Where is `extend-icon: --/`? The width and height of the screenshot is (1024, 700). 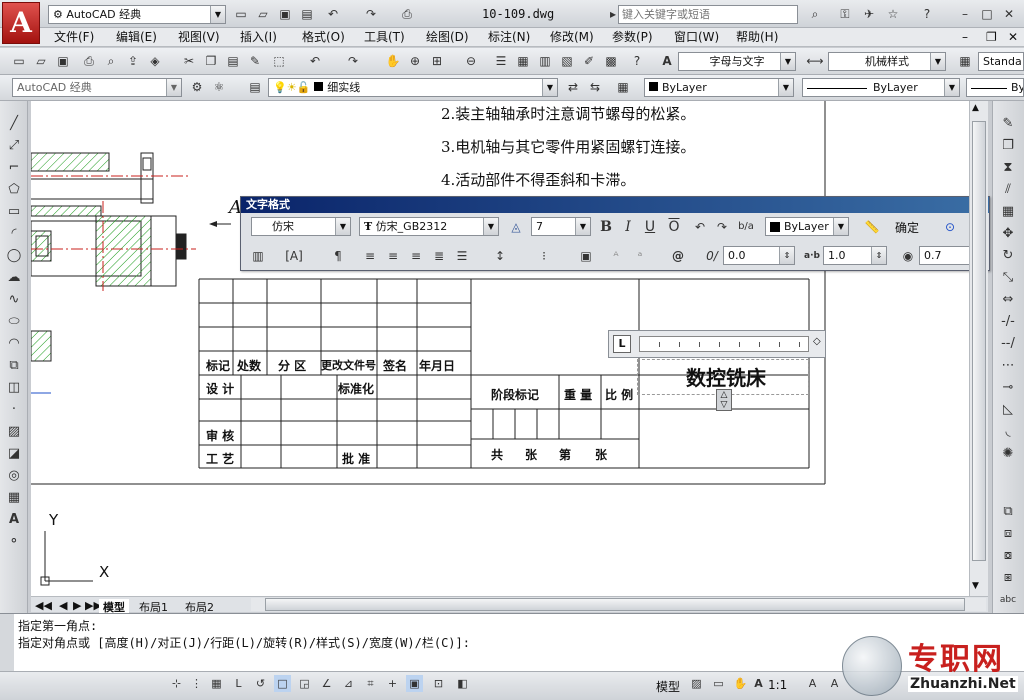 extend-icon: --/ is located at coordinates (1008, 344).